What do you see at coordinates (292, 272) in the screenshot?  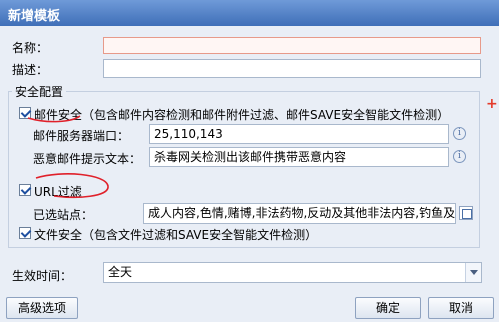 I see `effective-time-select: 全天` at bounding box center [292, 272].